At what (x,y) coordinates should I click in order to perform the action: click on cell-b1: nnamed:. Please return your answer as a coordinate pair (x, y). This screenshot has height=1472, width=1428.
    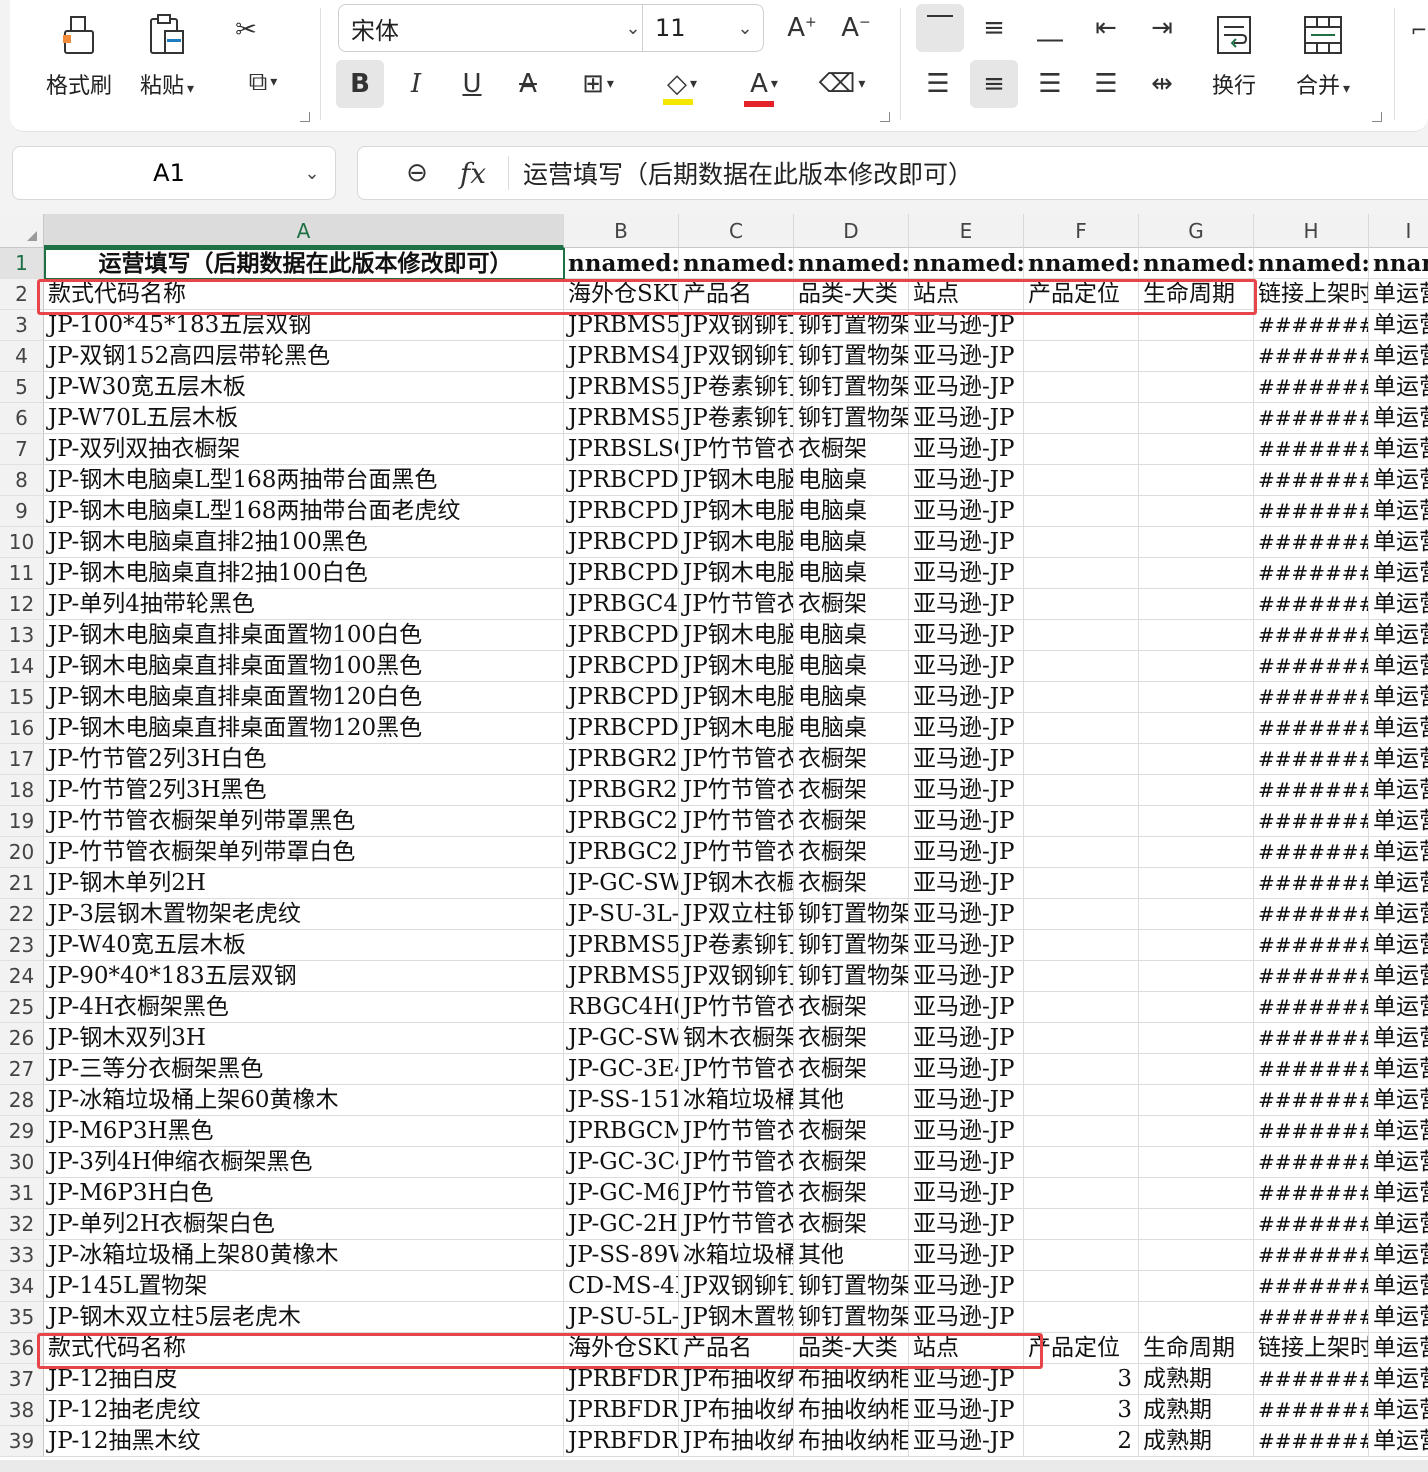
    Looking at the image, I should click on (621, 263).